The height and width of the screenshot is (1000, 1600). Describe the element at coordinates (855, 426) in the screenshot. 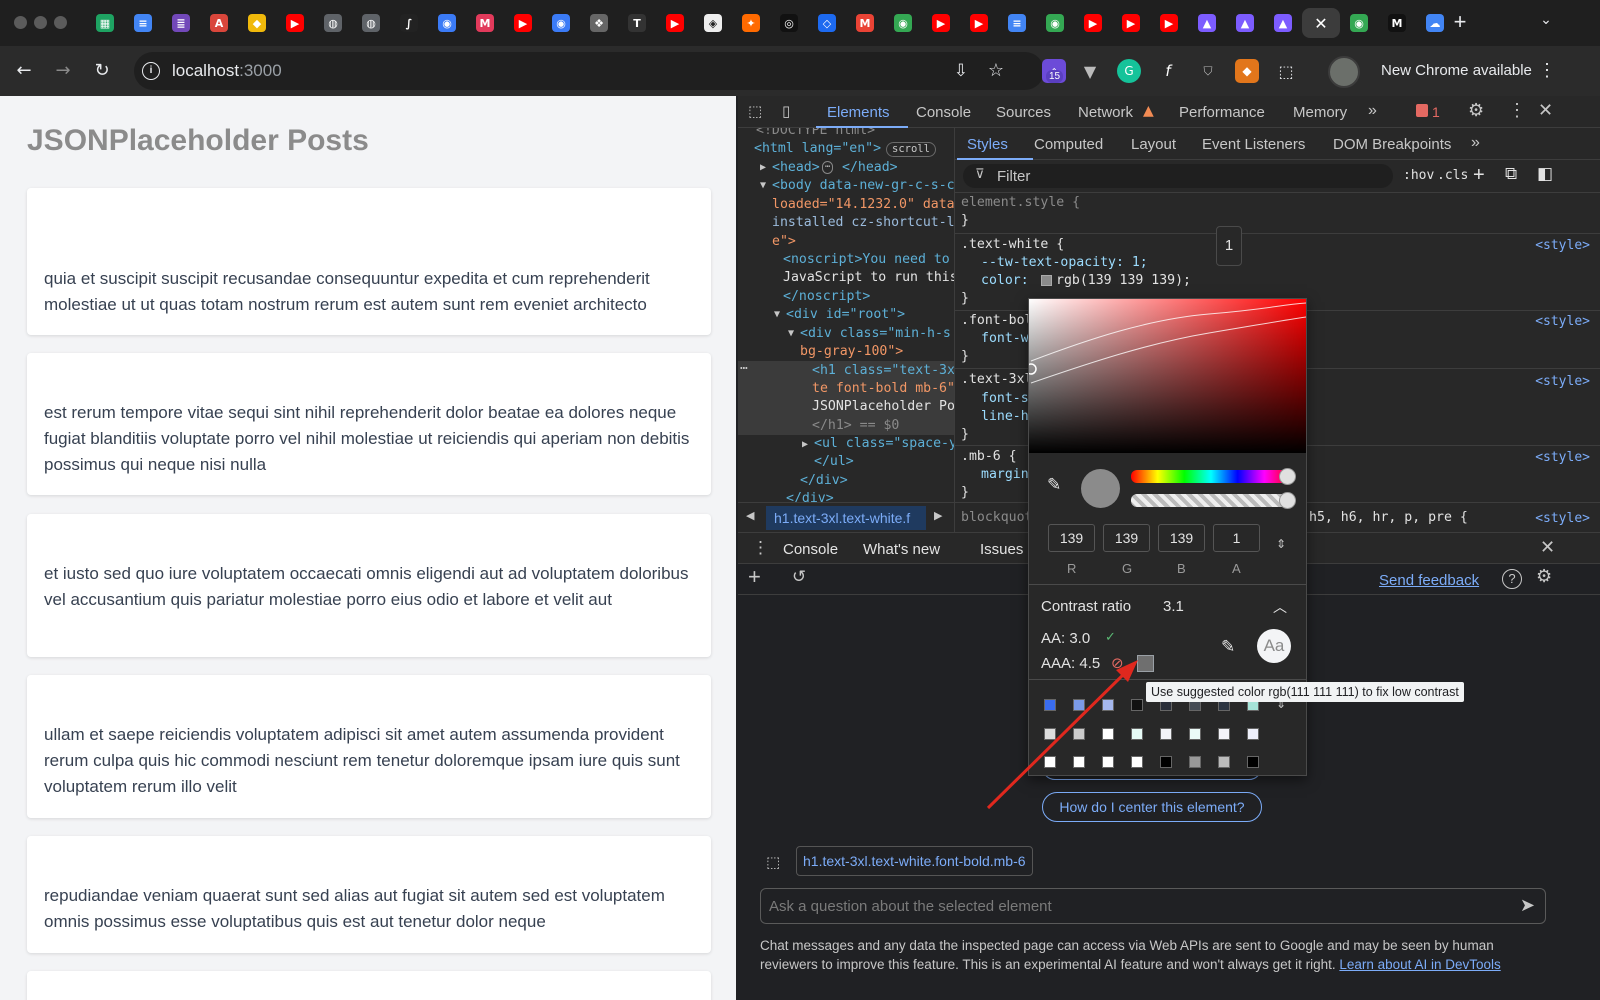

I see `dom-line-h1-close: </h1> == $0` at that location.